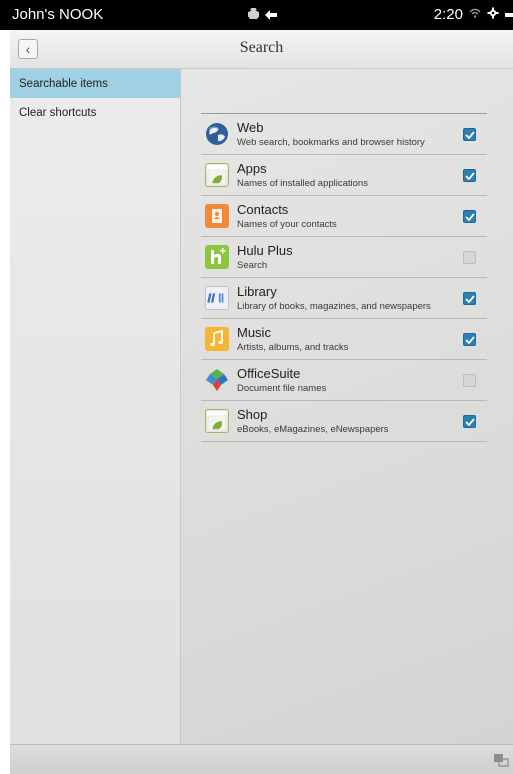 This screenshot has height=774, width=513. Describe the element at coordinates (217, 175) in the screenshot. I see `apps-icon` at that location.